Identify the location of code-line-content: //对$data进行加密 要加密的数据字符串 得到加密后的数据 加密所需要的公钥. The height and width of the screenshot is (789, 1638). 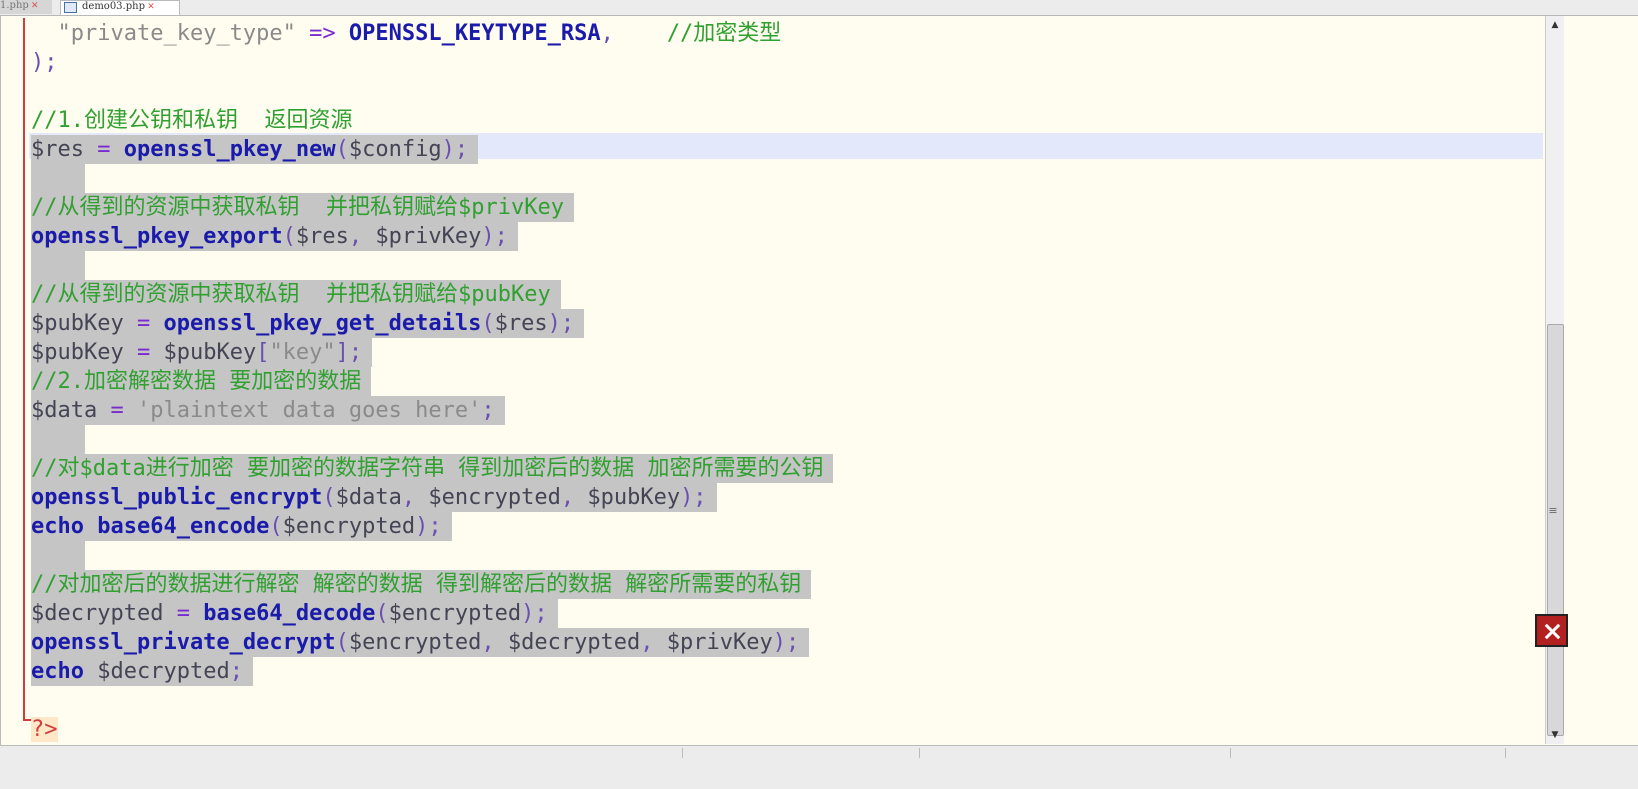
(432, 468).